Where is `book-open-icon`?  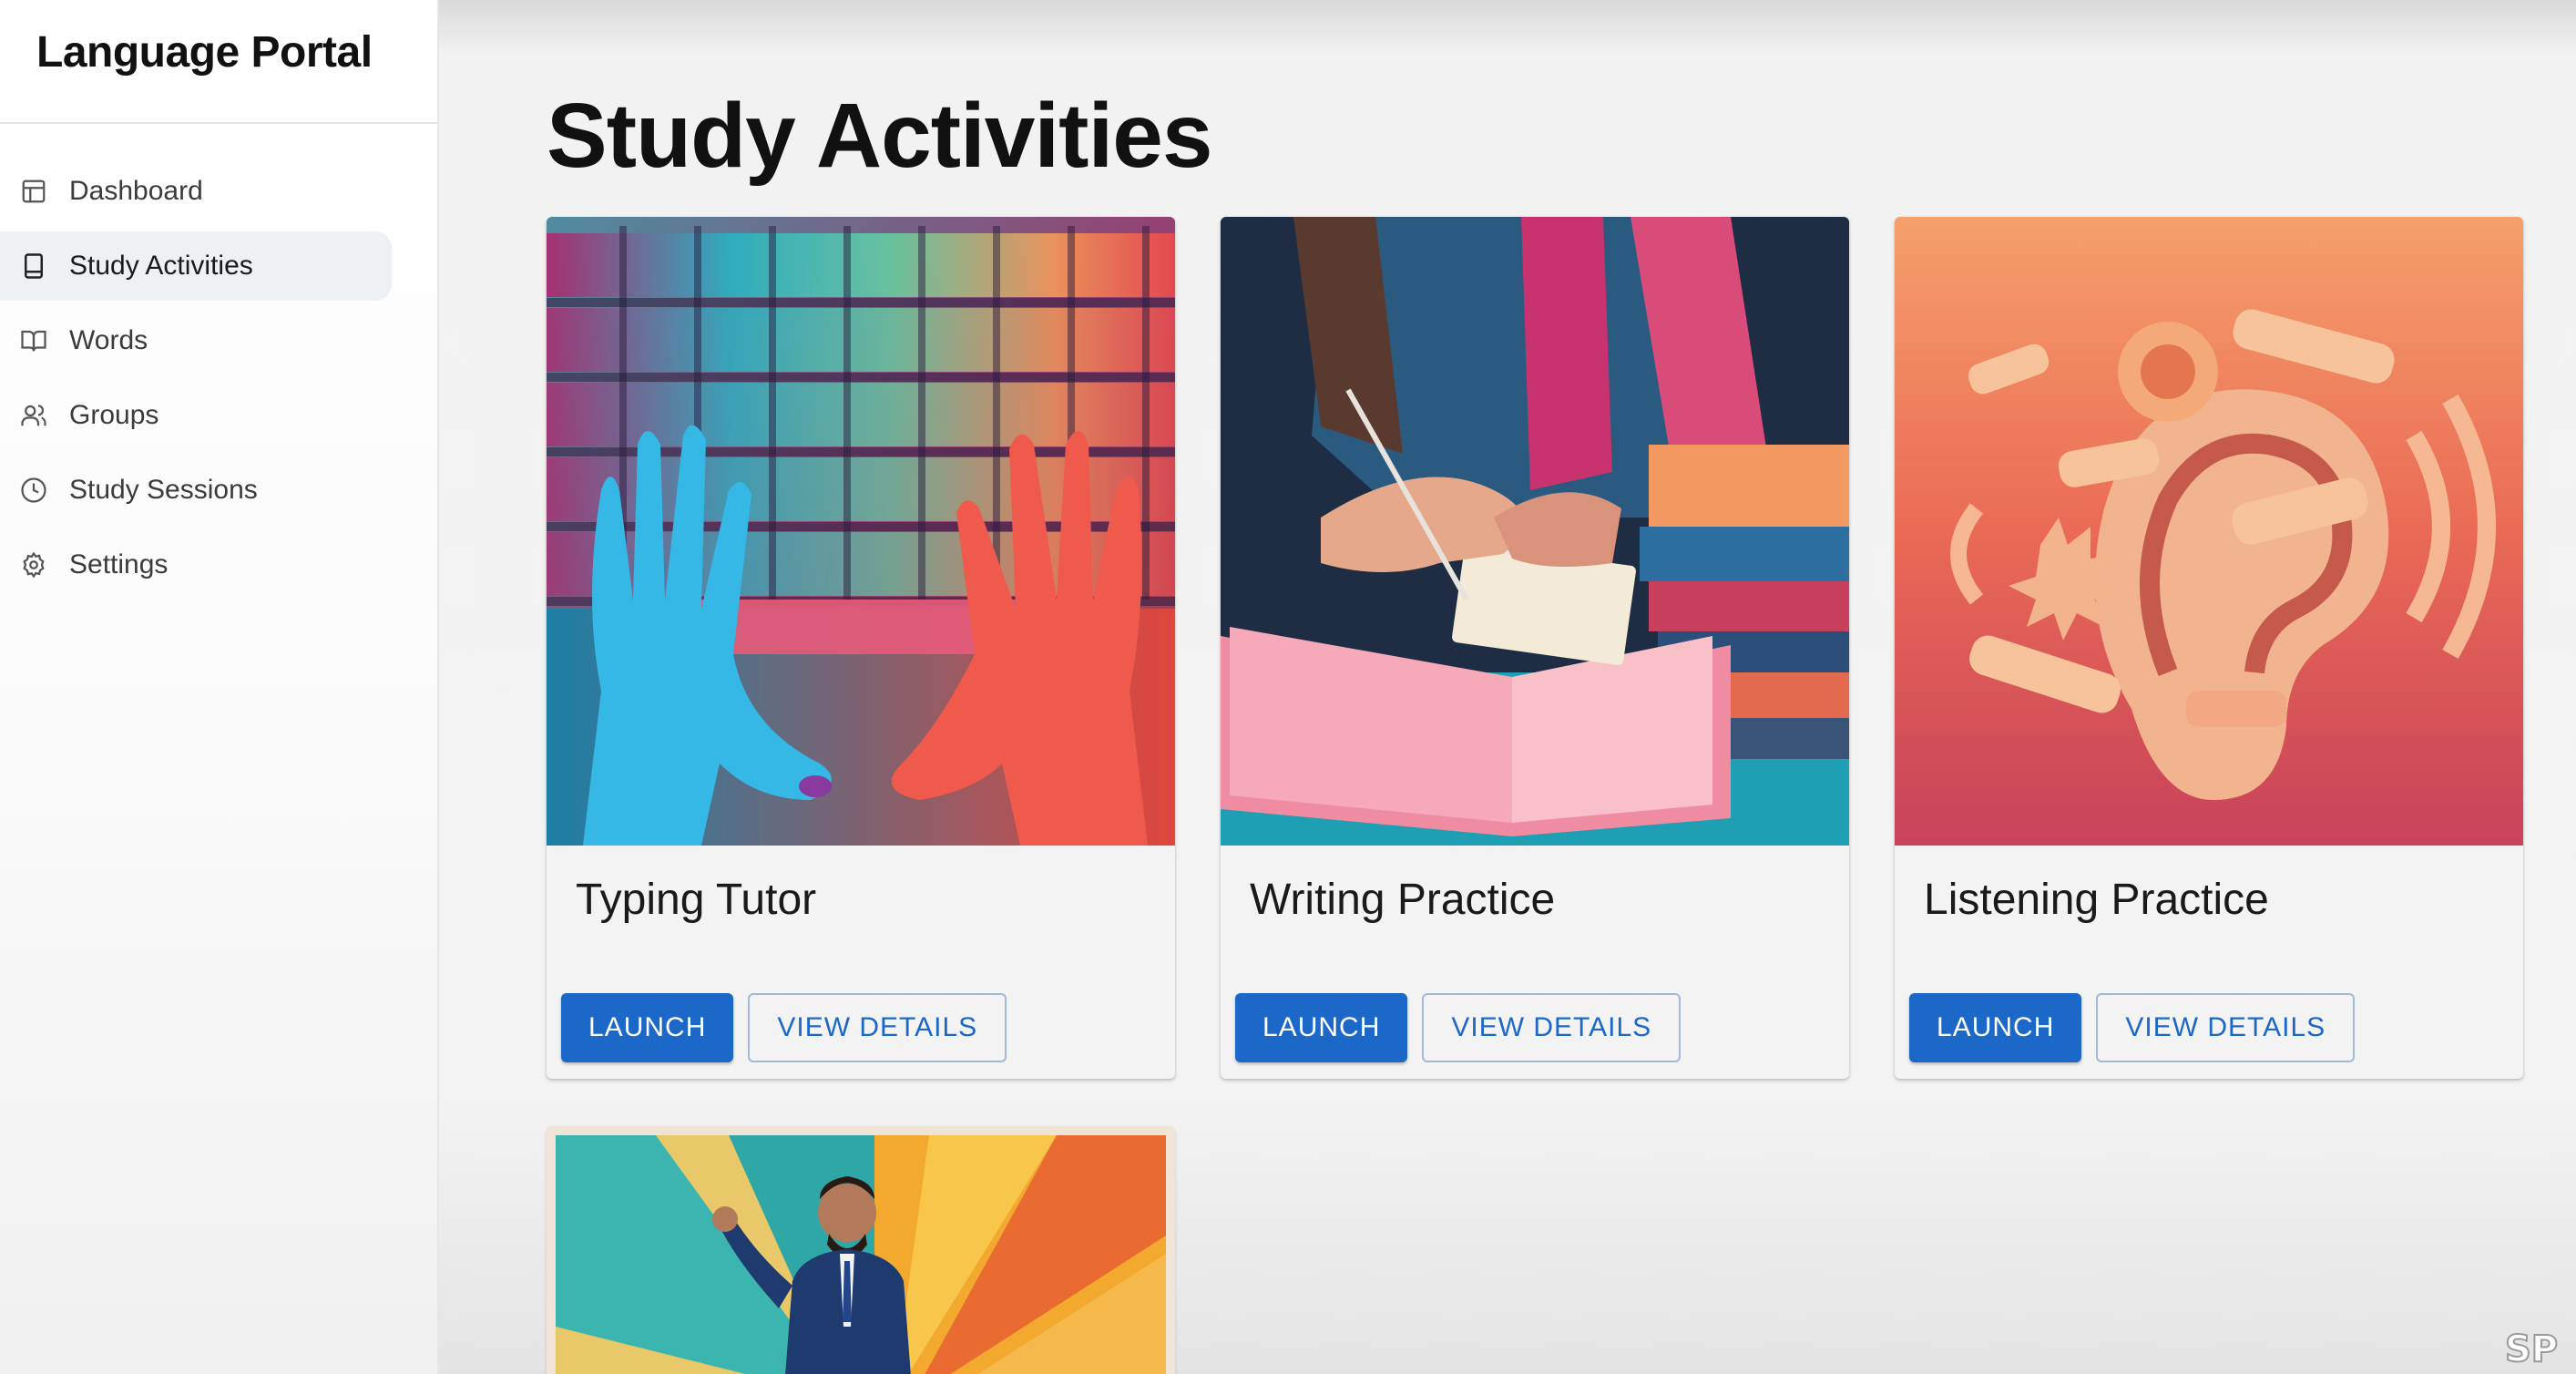
book-open-icon is located at coordinates (33, 340).